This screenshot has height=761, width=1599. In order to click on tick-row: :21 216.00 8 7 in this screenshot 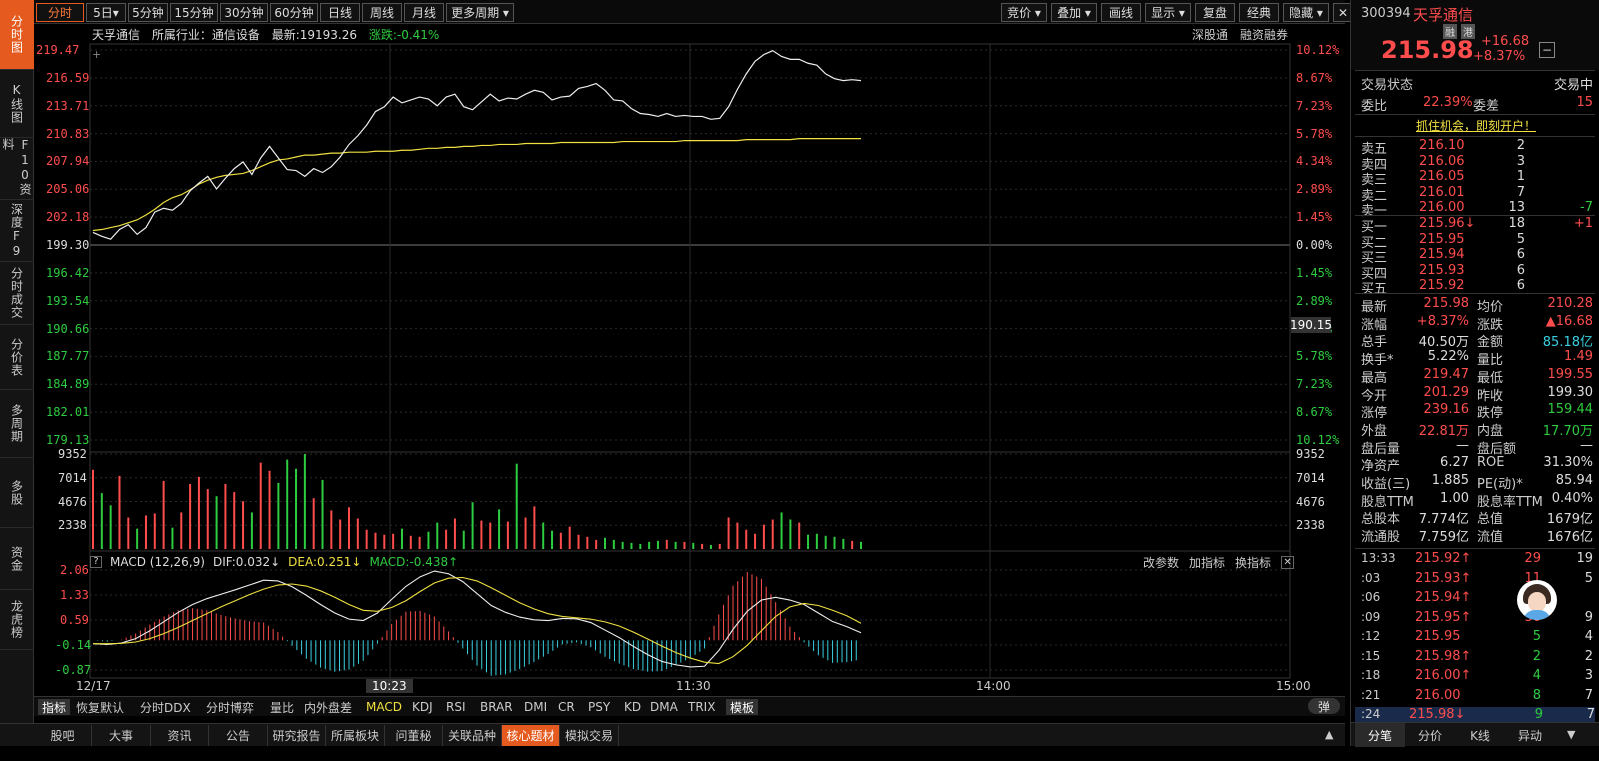, I will do `click(1477, 697)`.